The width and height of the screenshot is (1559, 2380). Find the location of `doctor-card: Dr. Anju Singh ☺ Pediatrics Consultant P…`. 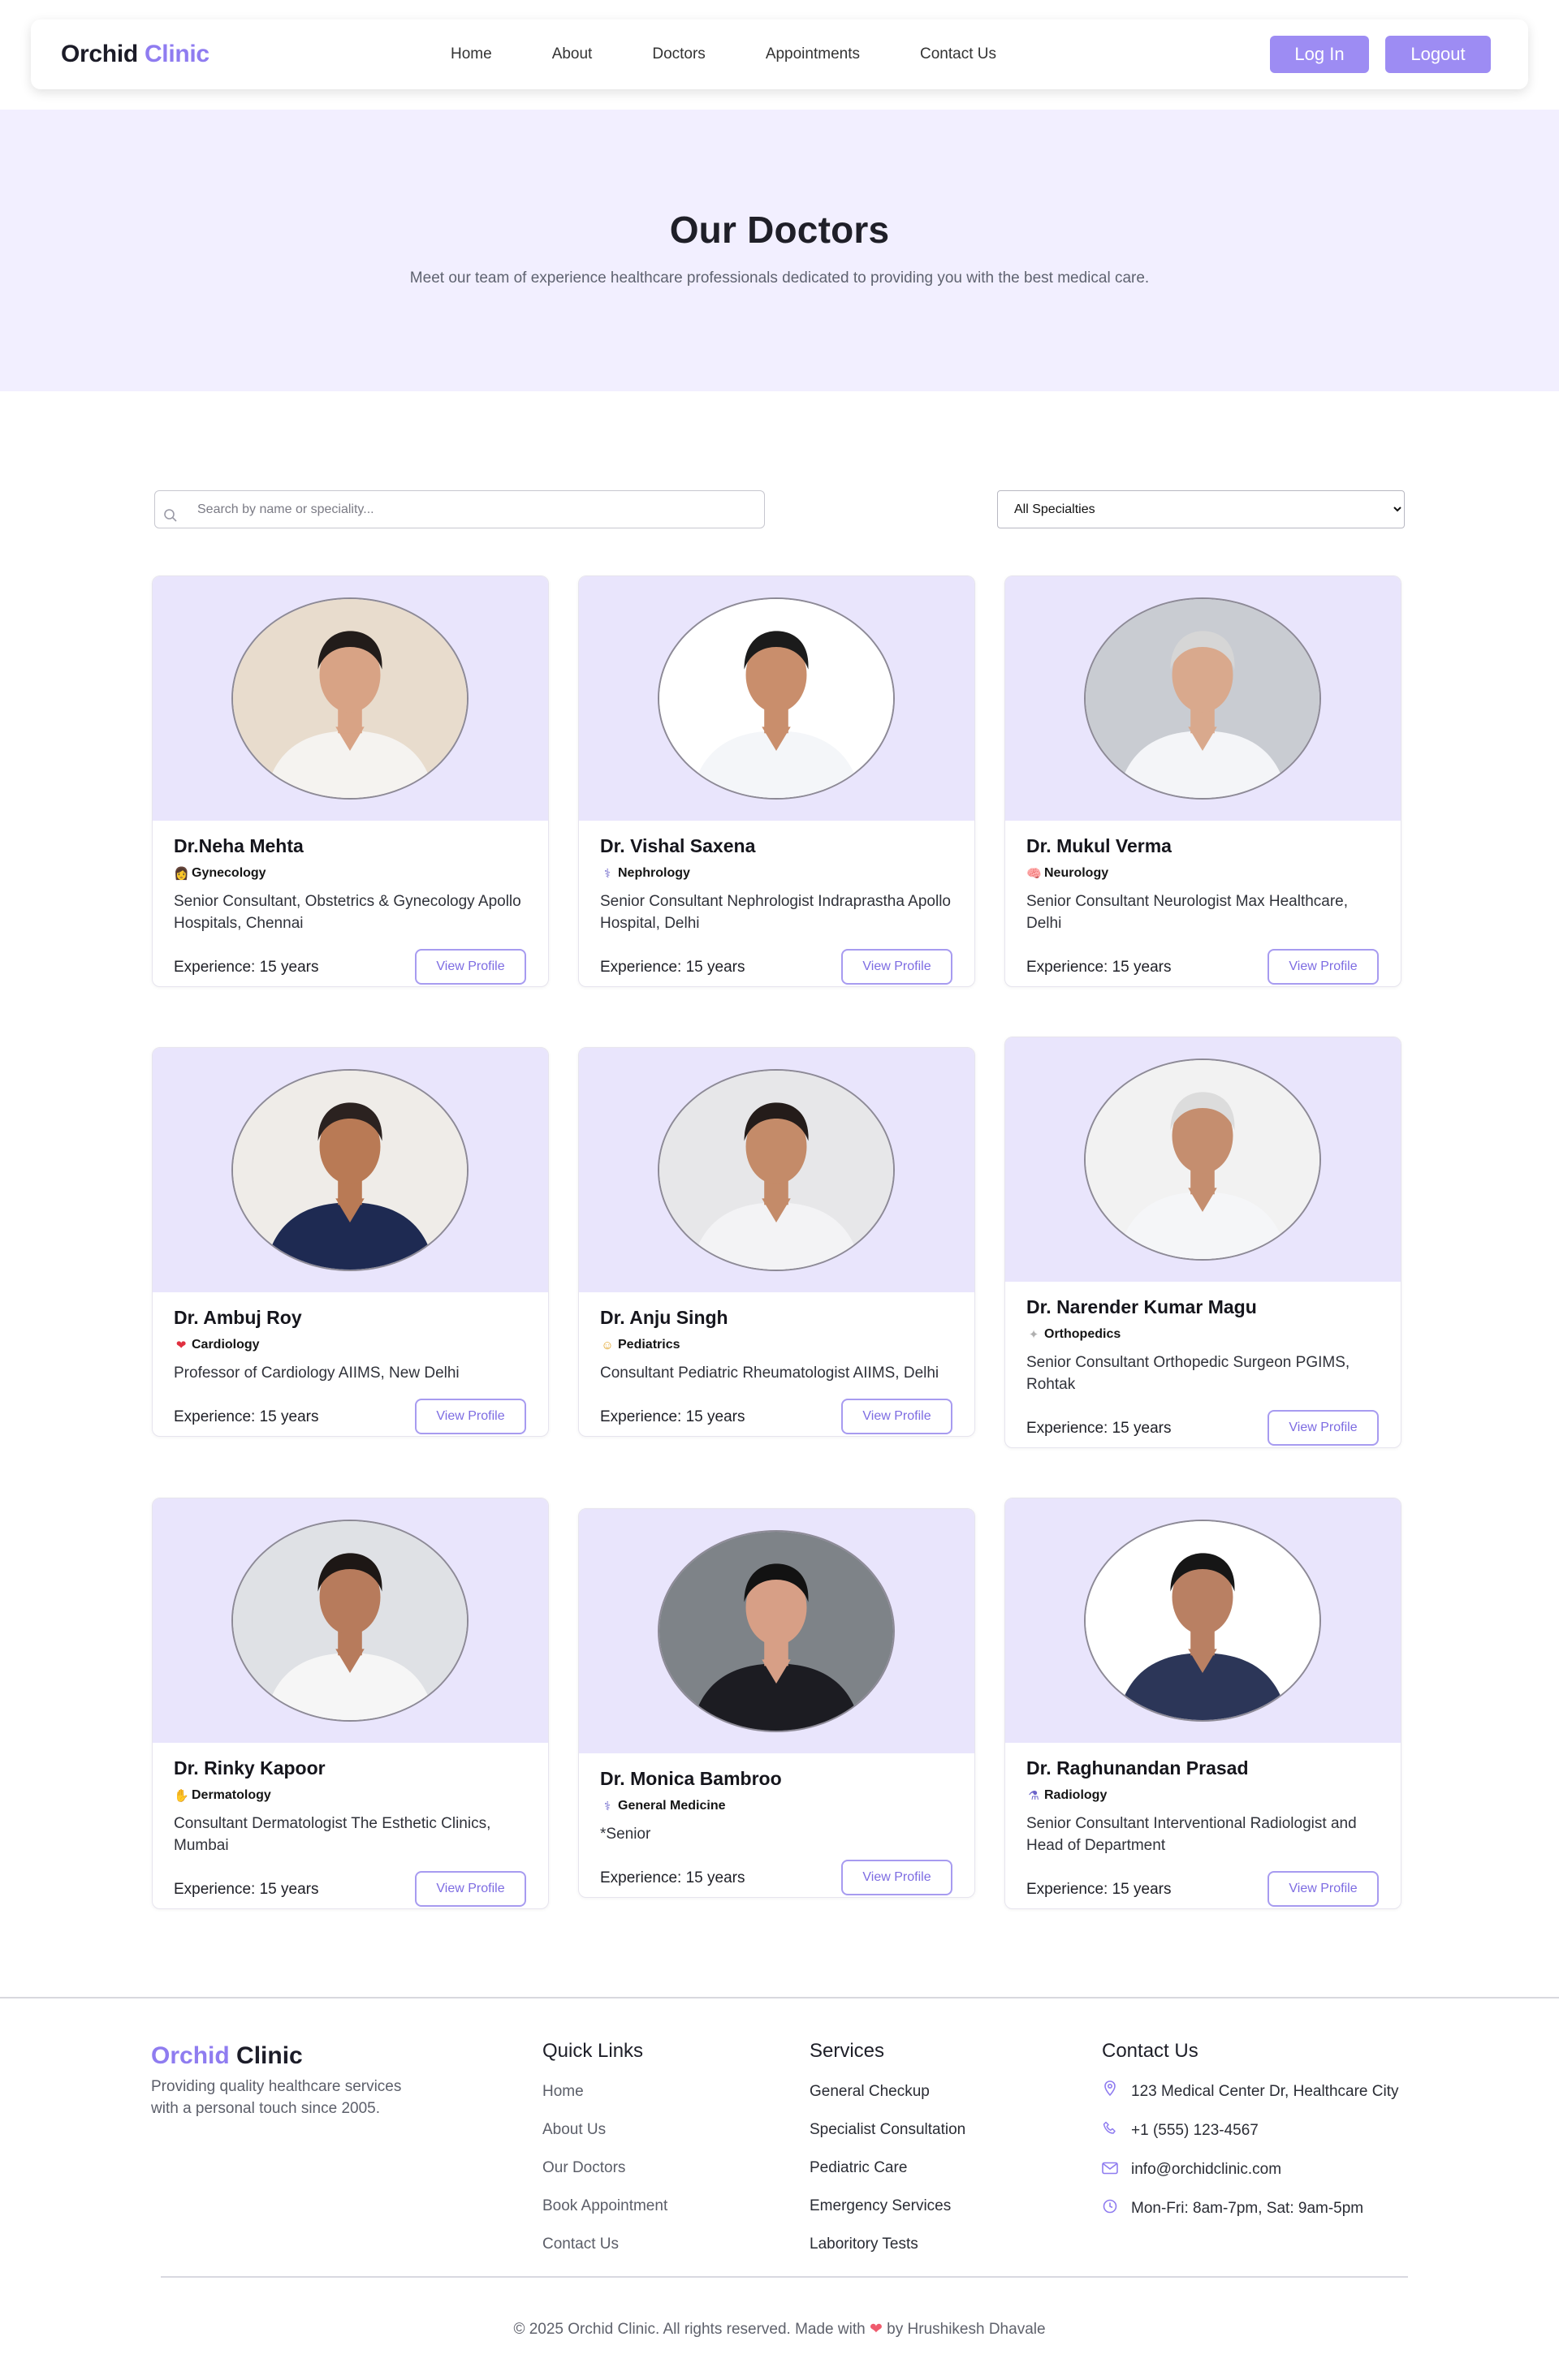

doctor-card: Dr. Anju Singh ☺ Pediatrics Consultant P… is located at coordinates (777, 1242).